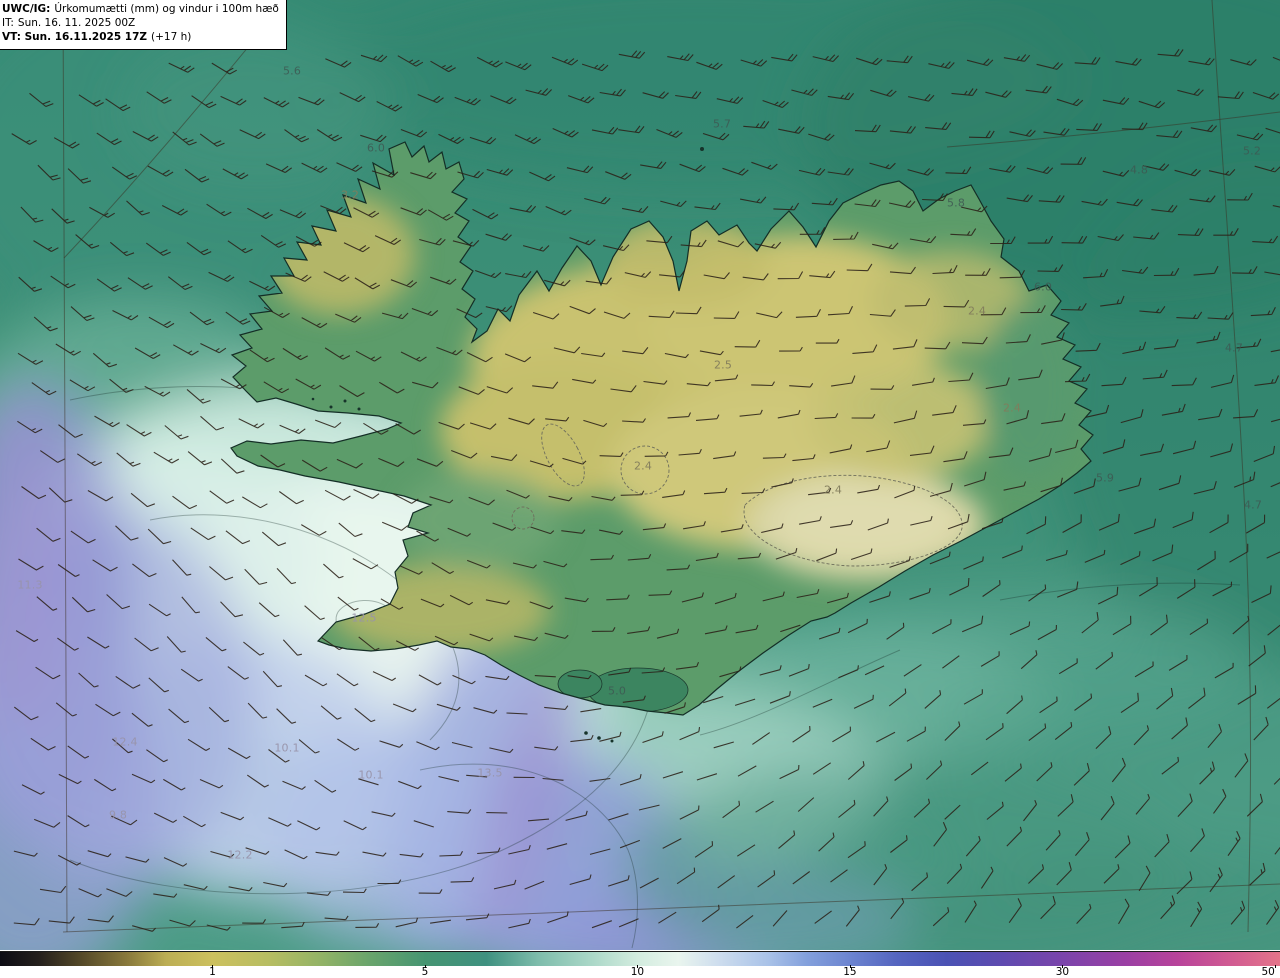 This screenshot has width=1280, height=978. What do you see at coordinates (1275, 966) in the screenshot?
I see `colorbar-tick` at bounding box center [1275, 966].